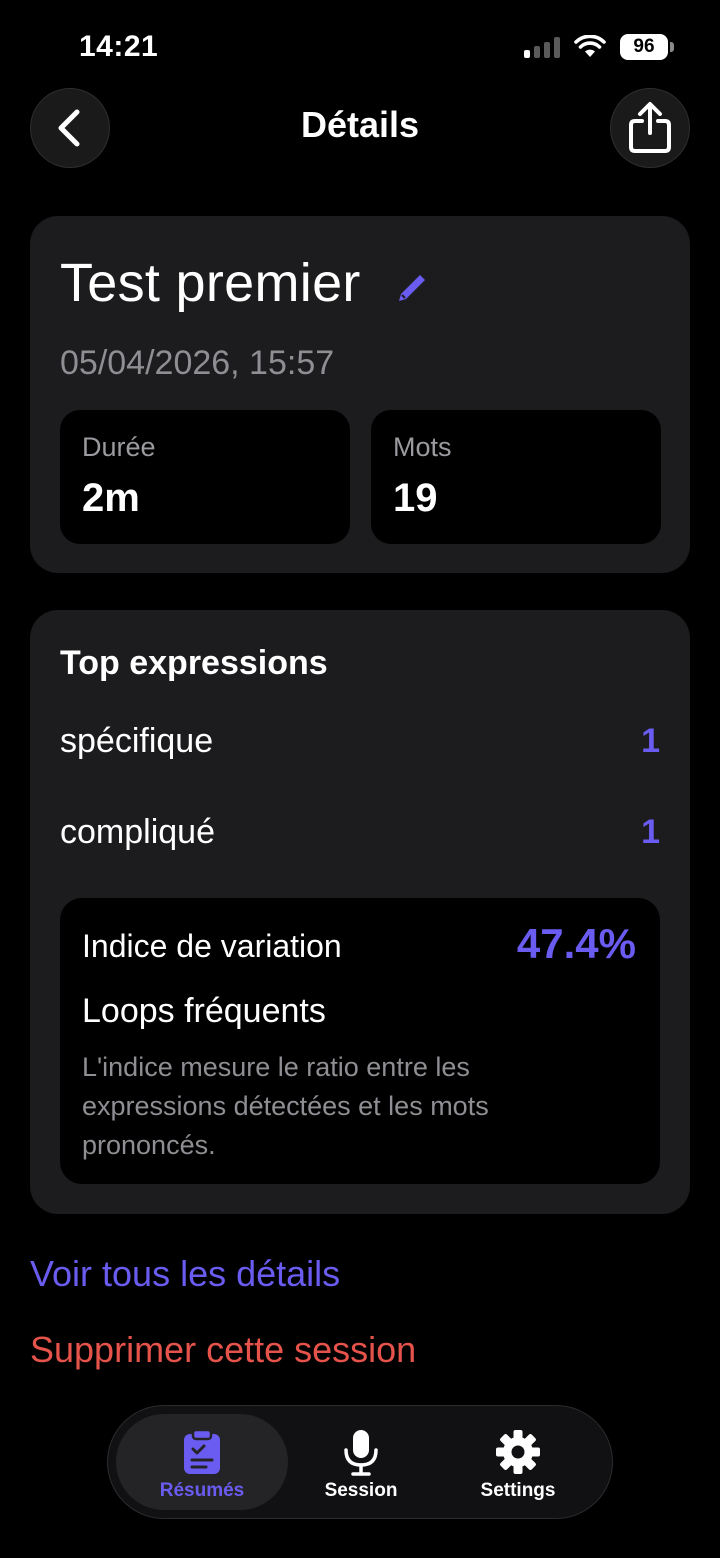 This screenshot has height=1558, width=720. I want to click on tab-resumes: Résumés, so click(202, 1462).